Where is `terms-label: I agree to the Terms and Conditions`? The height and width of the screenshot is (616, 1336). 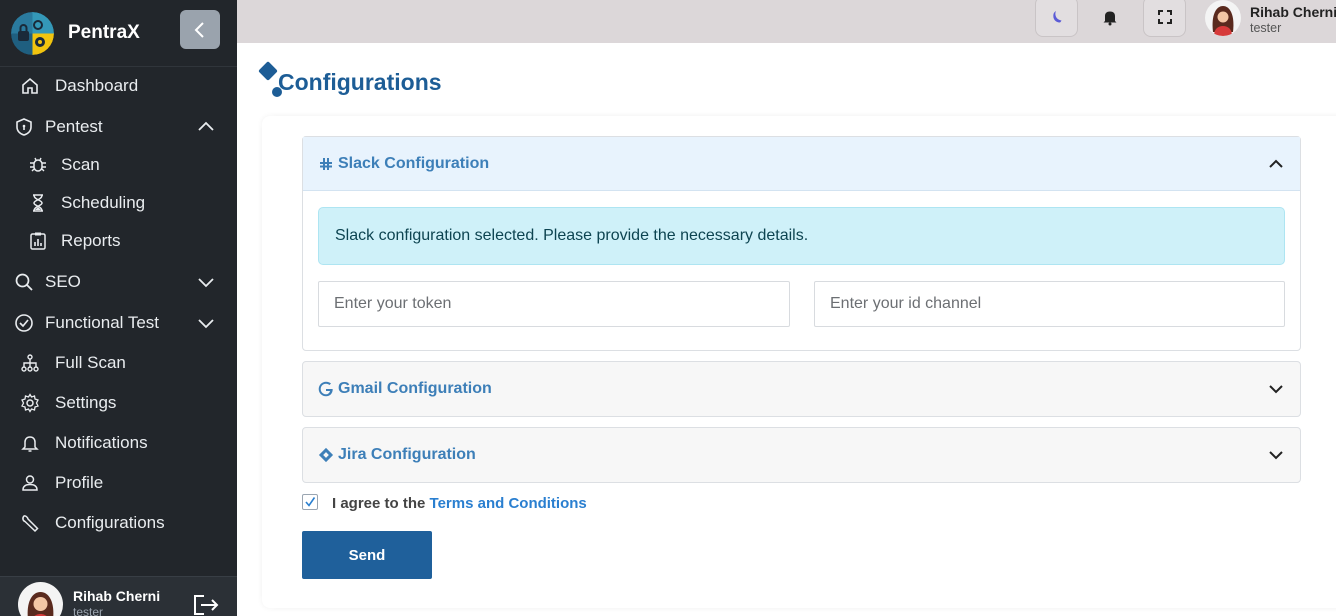 terms-label: I agree to the Terms and Conditions is located at coordinates (459, 503).